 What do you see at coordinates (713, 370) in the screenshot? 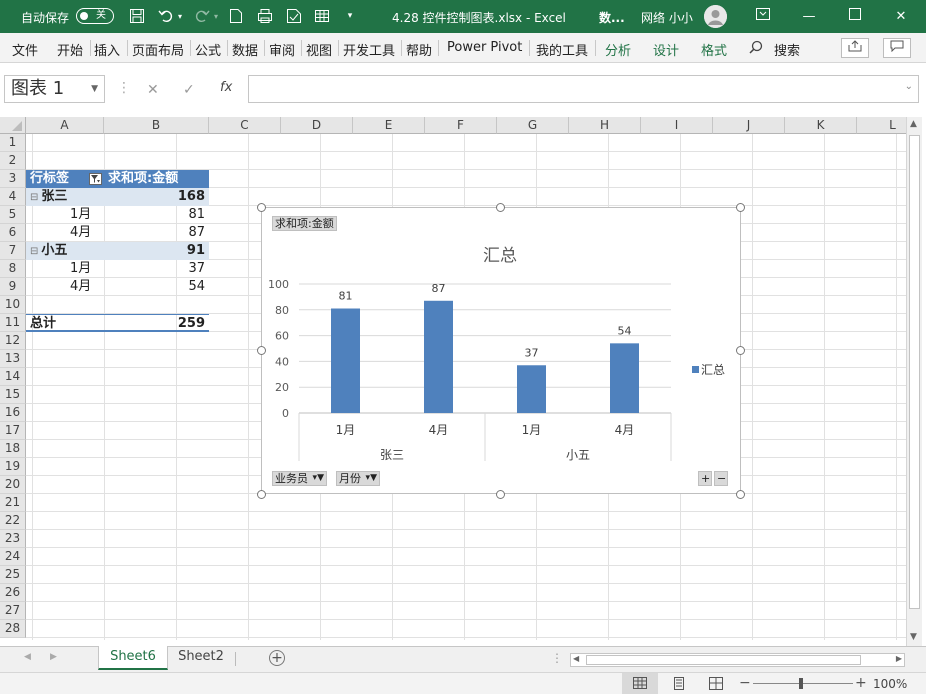
I see `legend-entry: 汇总` at bounding box center [713, 370].